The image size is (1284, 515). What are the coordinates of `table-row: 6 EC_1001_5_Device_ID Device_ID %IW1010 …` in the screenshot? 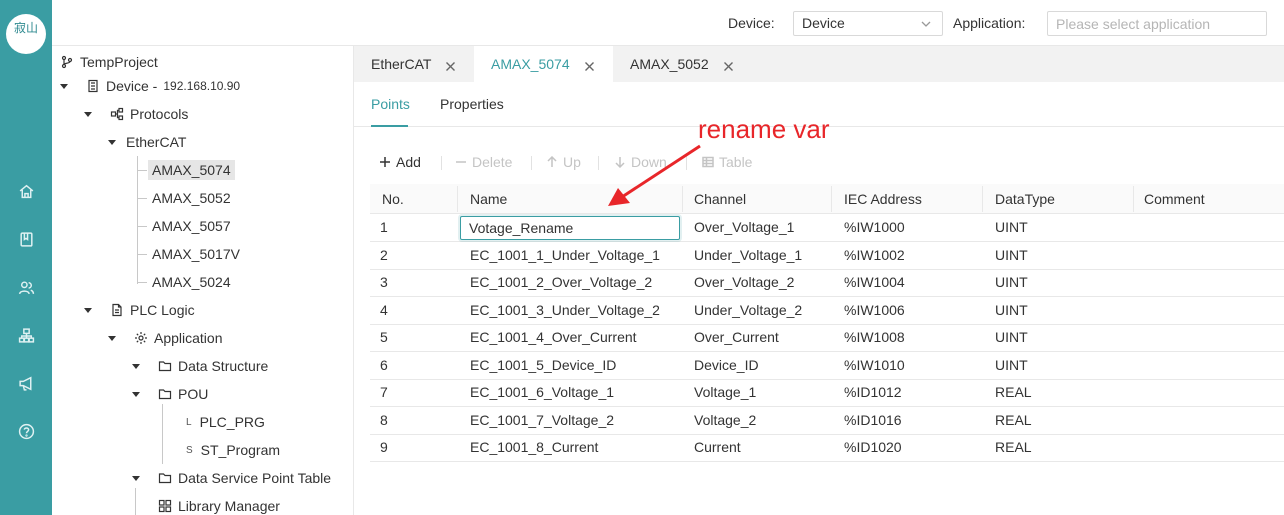 It's located at (827, 366).